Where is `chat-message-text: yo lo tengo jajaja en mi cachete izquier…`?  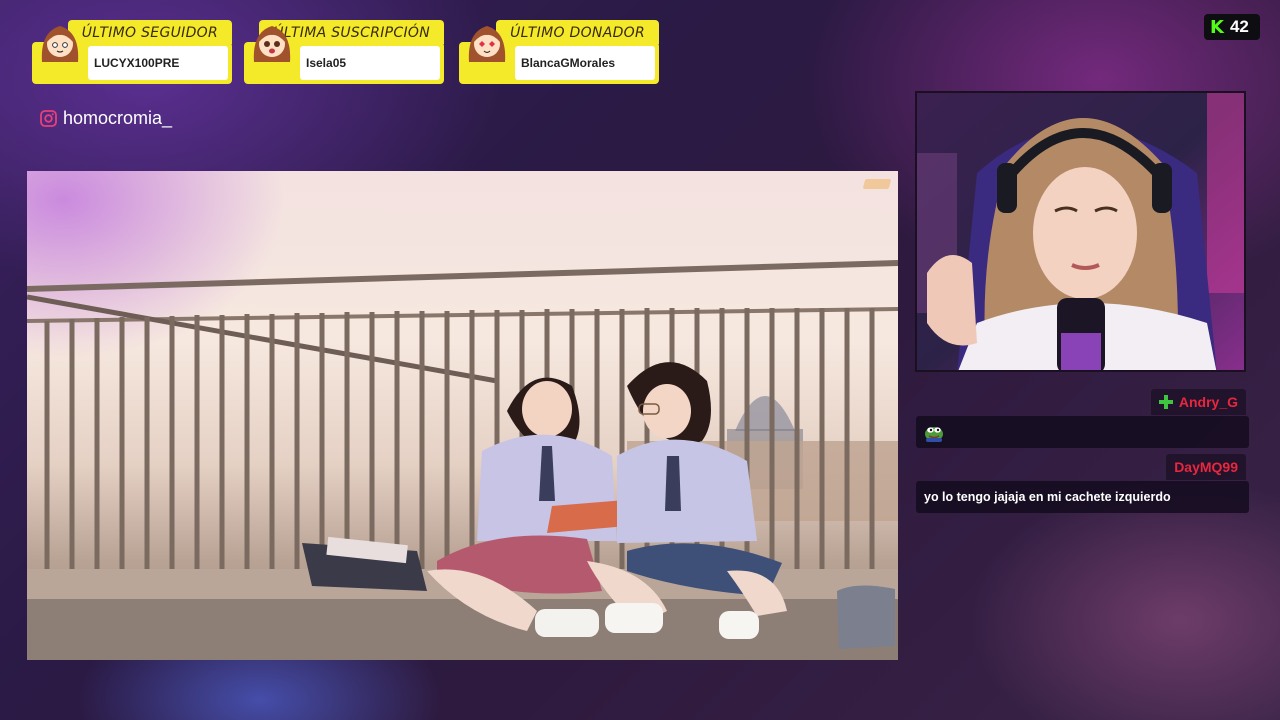
chat-message-text: yo lo tengo jajaja en mi cachete izquier… is located at coordinates (1047, 497).